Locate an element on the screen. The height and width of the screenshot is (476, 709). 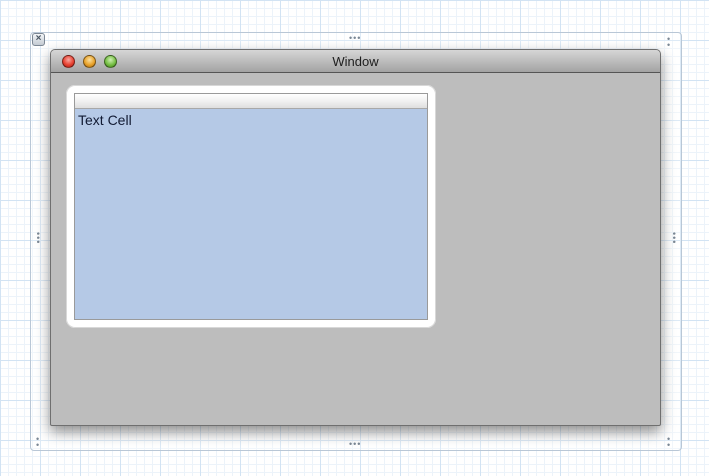
resize-handle-right-icon: ••• is located at coordinates (674, 238).